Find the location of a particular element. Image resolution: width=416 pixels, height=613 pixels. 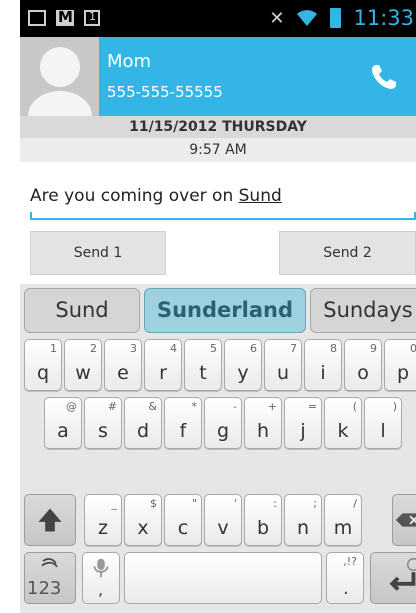

space-key is located at coordinates (223, 578).